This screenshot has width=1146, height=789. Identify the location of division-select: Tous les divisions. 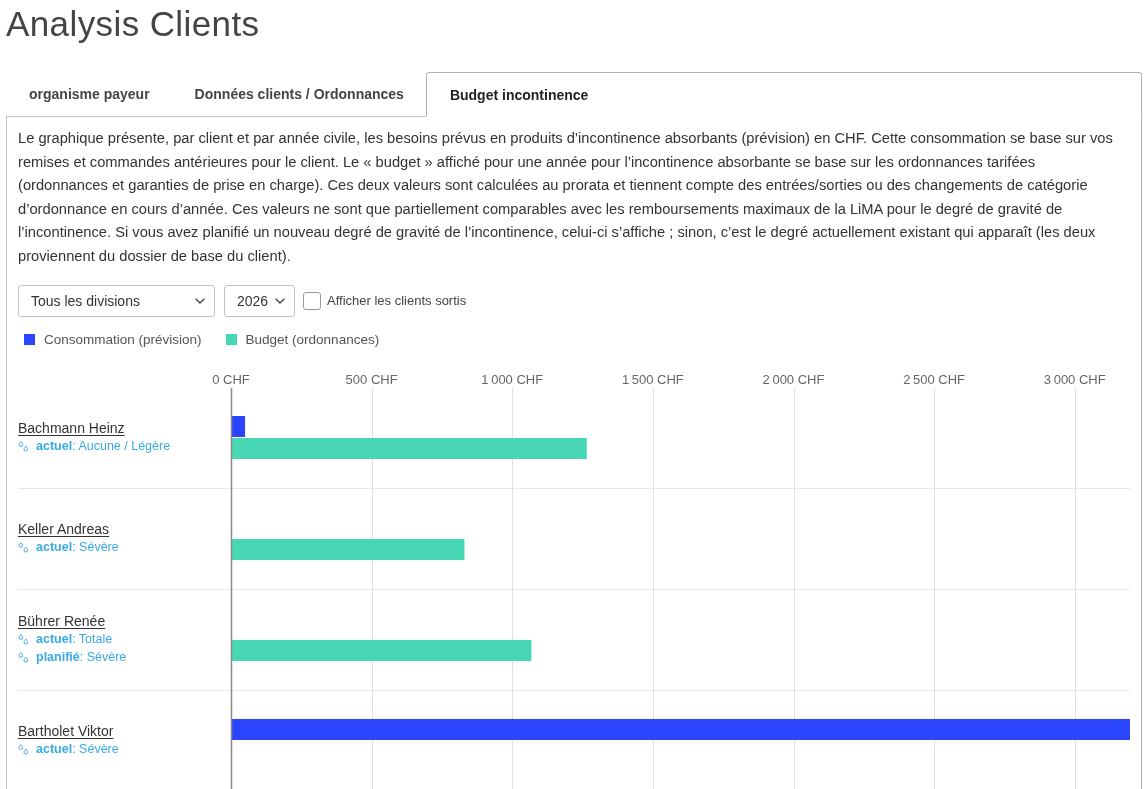
(116, 301).